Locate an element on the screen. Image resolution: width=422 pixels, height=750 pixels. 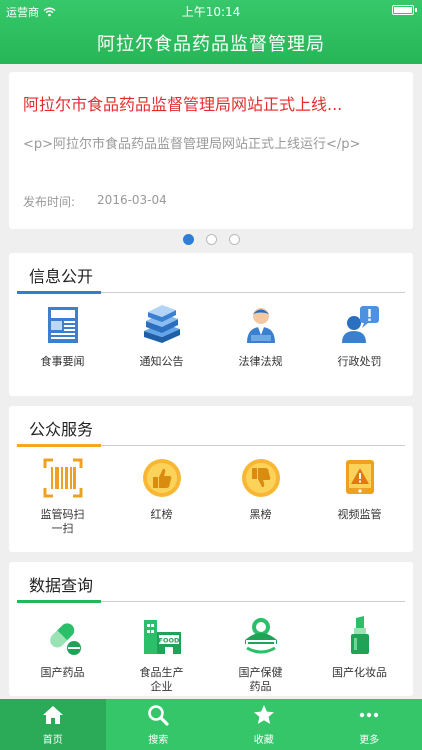
grid-item-label: 法律法规 is located at coordinates (260, 361).